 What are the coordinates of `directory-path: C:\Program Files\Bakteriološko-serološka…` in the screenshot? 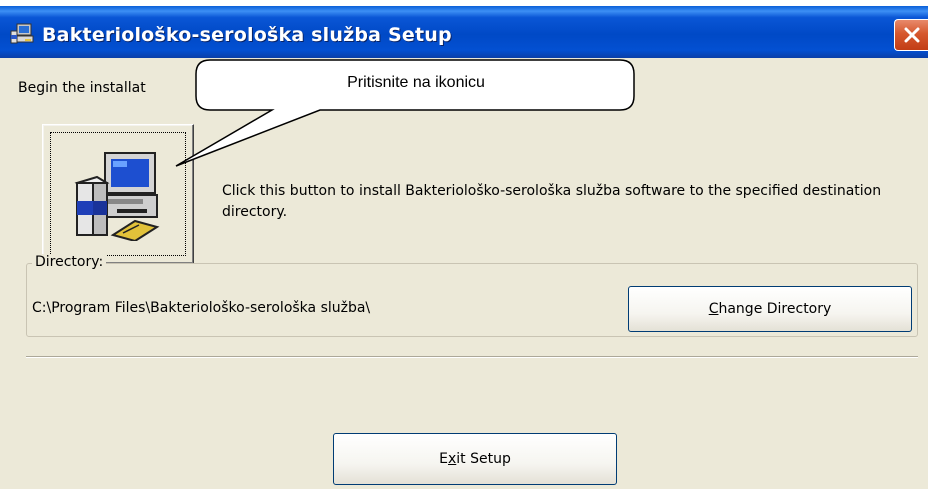 It's located at (201, 308).